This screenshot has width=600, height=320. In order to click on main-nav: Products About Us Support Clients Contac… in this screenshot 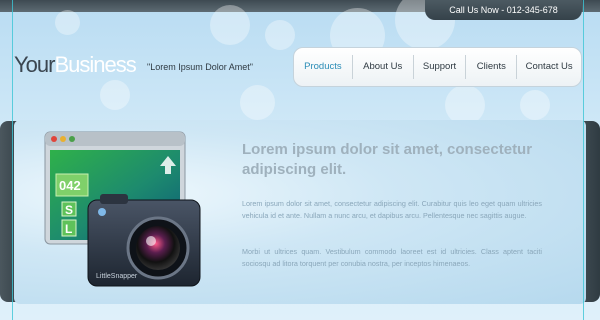, I will do `click(437, 67)`.